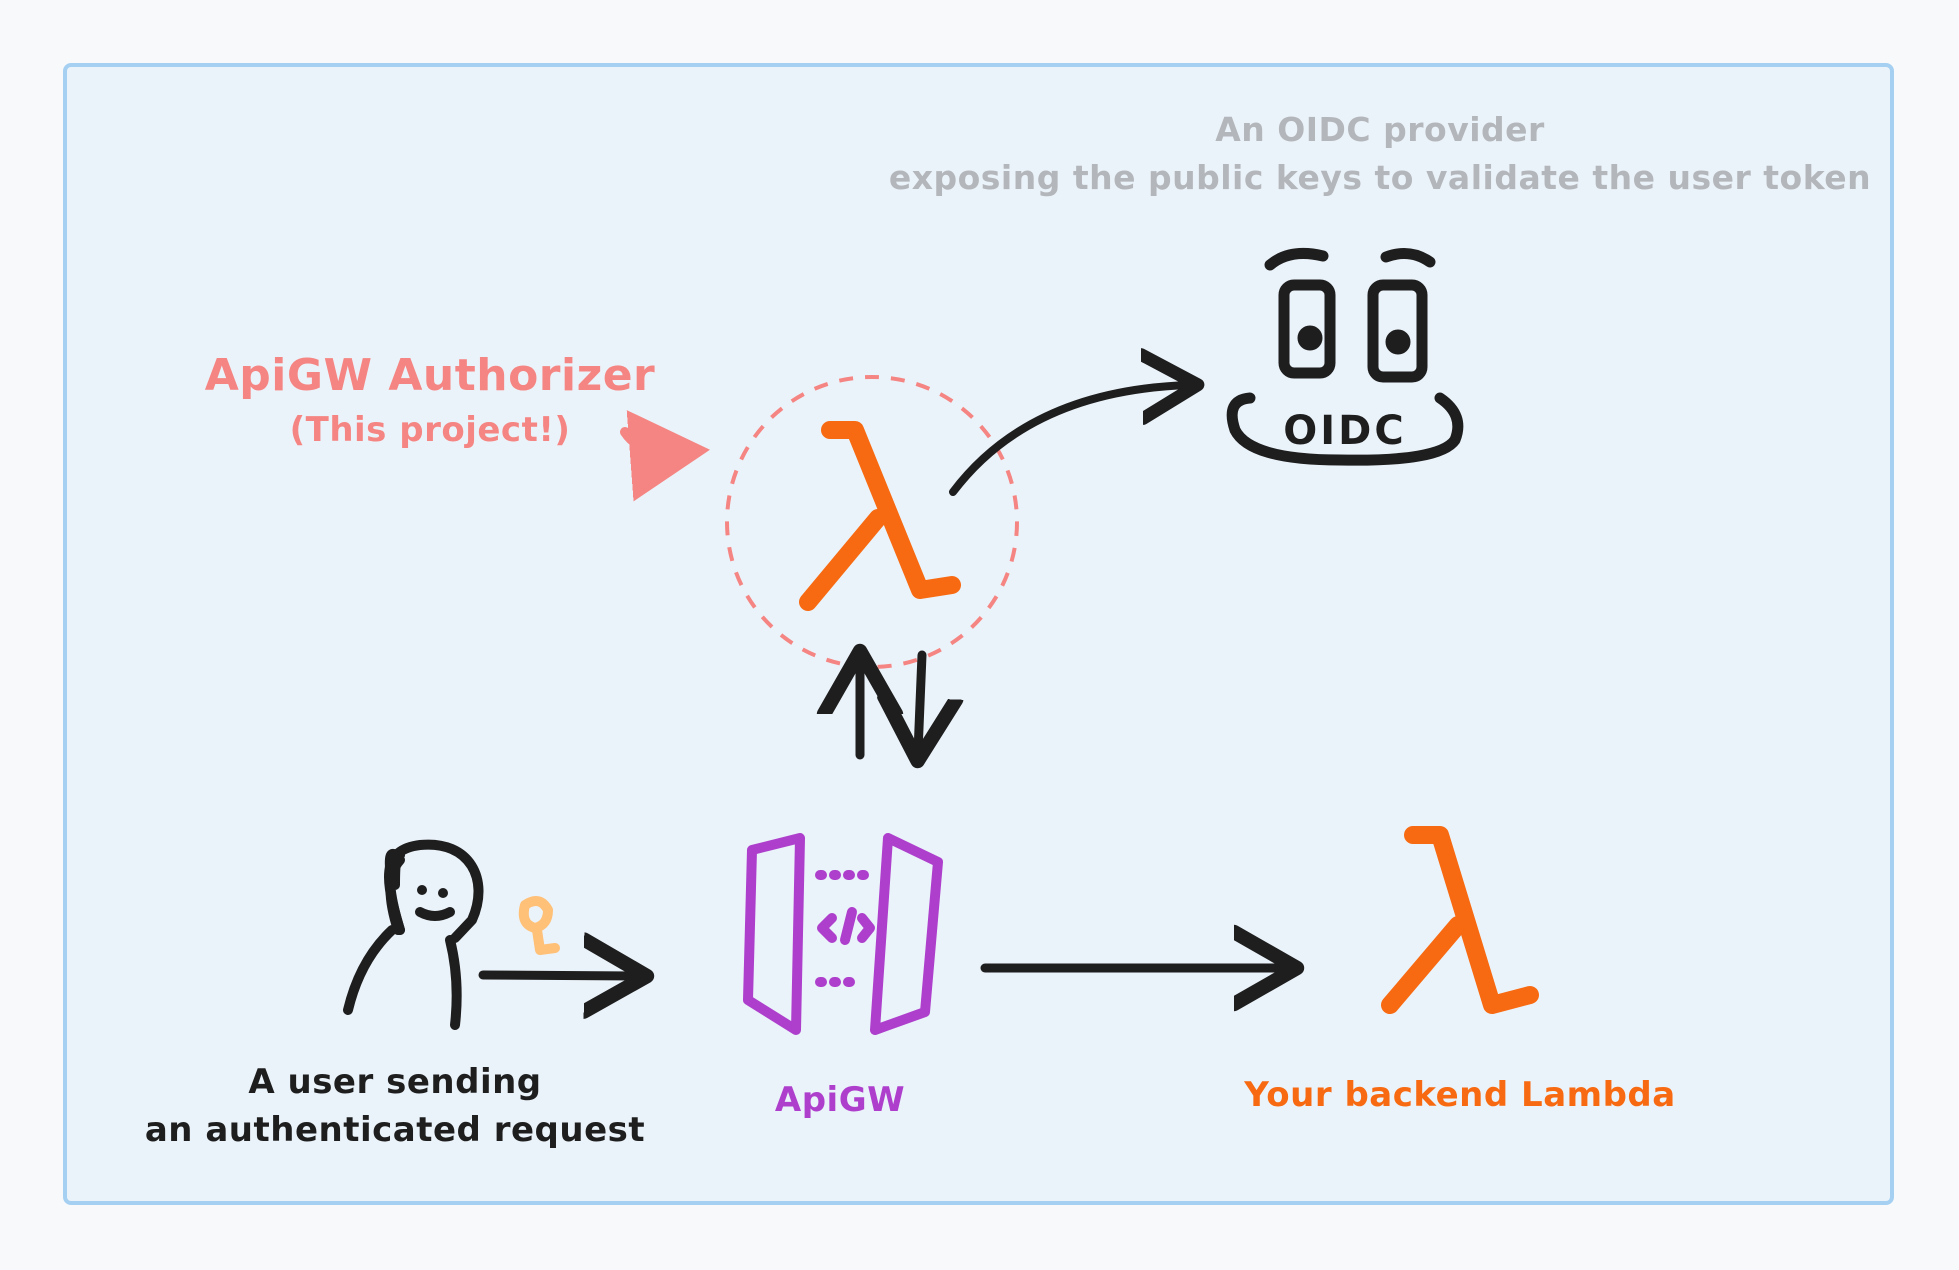  What do you see at coordinates (395, 1106) in the screenshot?
I see `user-caption: A user sending an authenticated request` at bounding box center [395, 1106].